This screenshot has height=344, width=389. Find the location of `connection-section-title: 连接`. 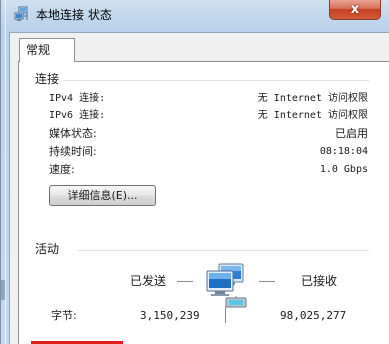

connection-section-title: 连接 is located at coordinates (47, 79).